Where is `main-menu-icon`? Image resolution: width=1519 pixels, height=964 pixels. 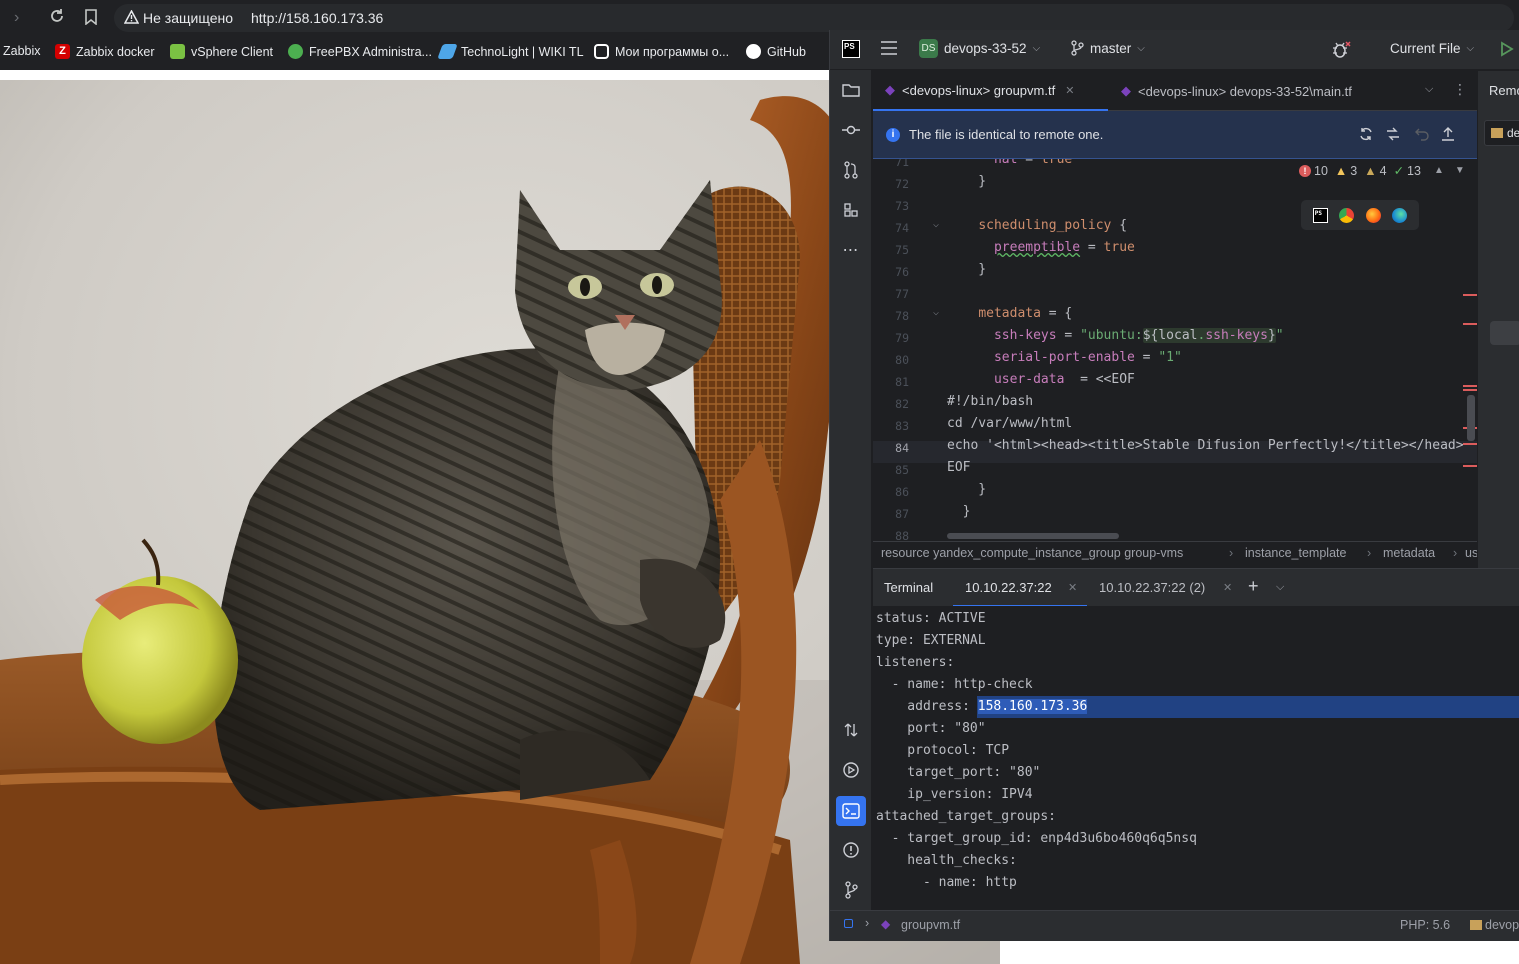 main-menu-icon is located at coordinates (889, 49).